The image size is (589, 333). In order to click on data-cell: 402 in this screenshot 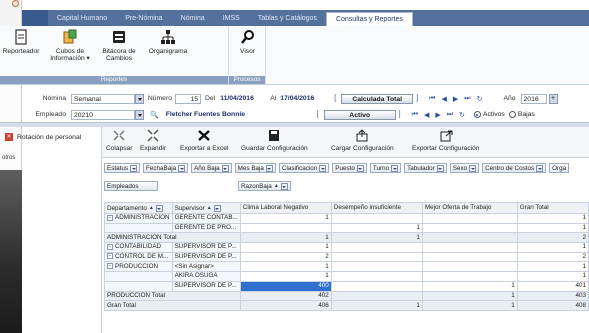, I will do `click(285, 296)`.